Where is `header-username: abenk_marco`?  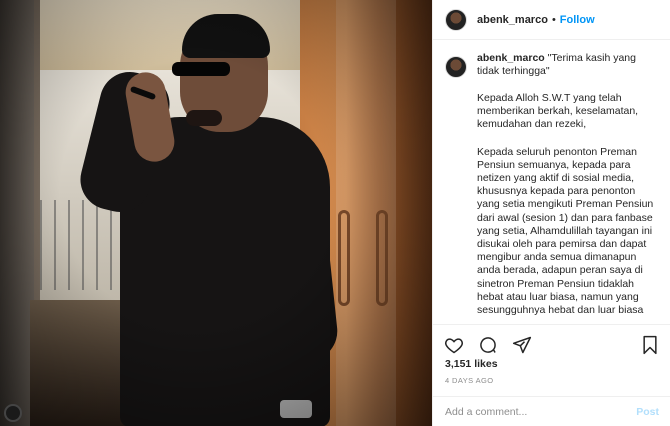 header-username: abenk_marco is located at coordinates (512, 20).